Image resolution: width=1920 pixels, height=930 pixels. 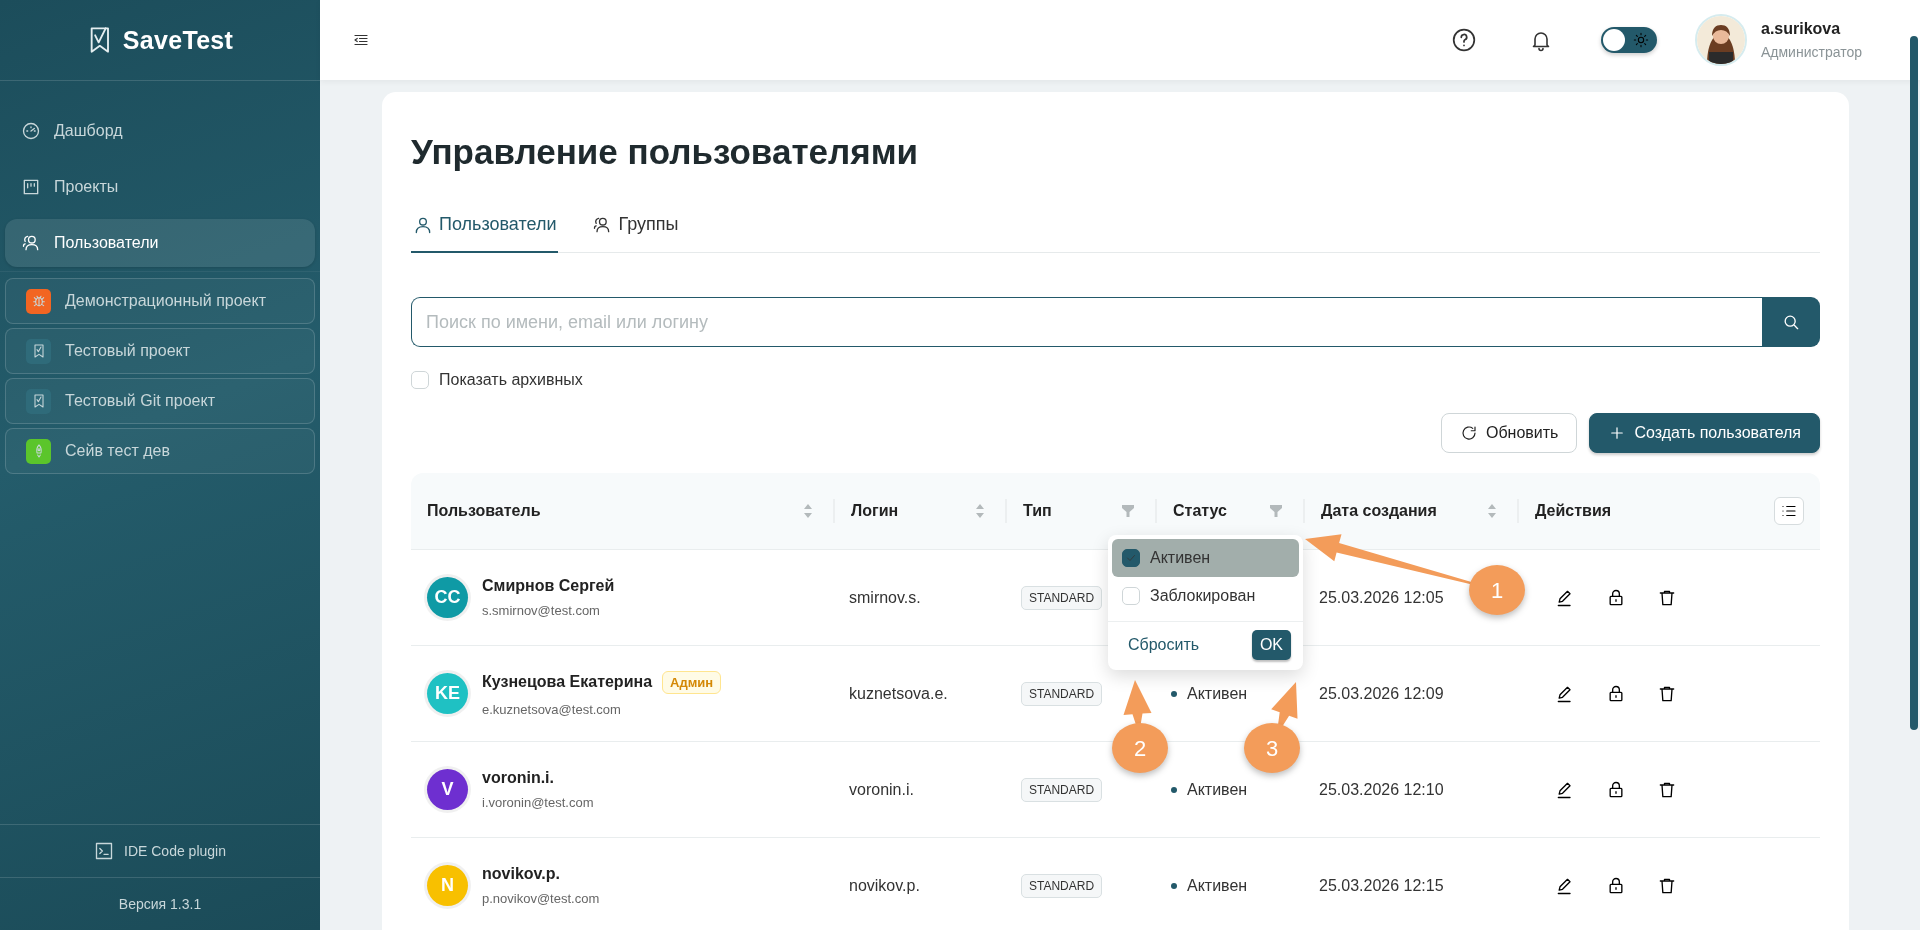 I want to click on board-icon, so click(x=31, y=187).